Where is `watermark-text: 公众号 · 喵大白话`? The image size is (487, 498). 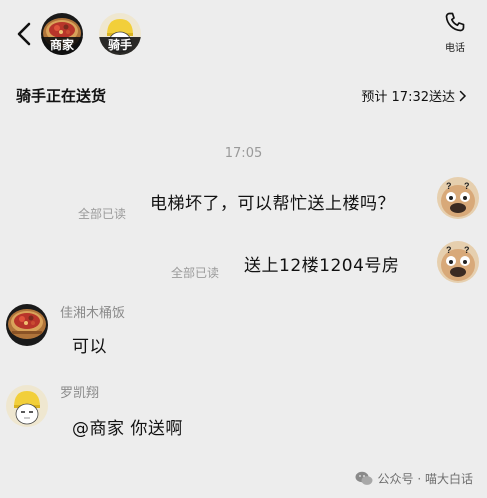 watermark-text: 公众号 · 喵大白话 is located at coordinates (425, 479).